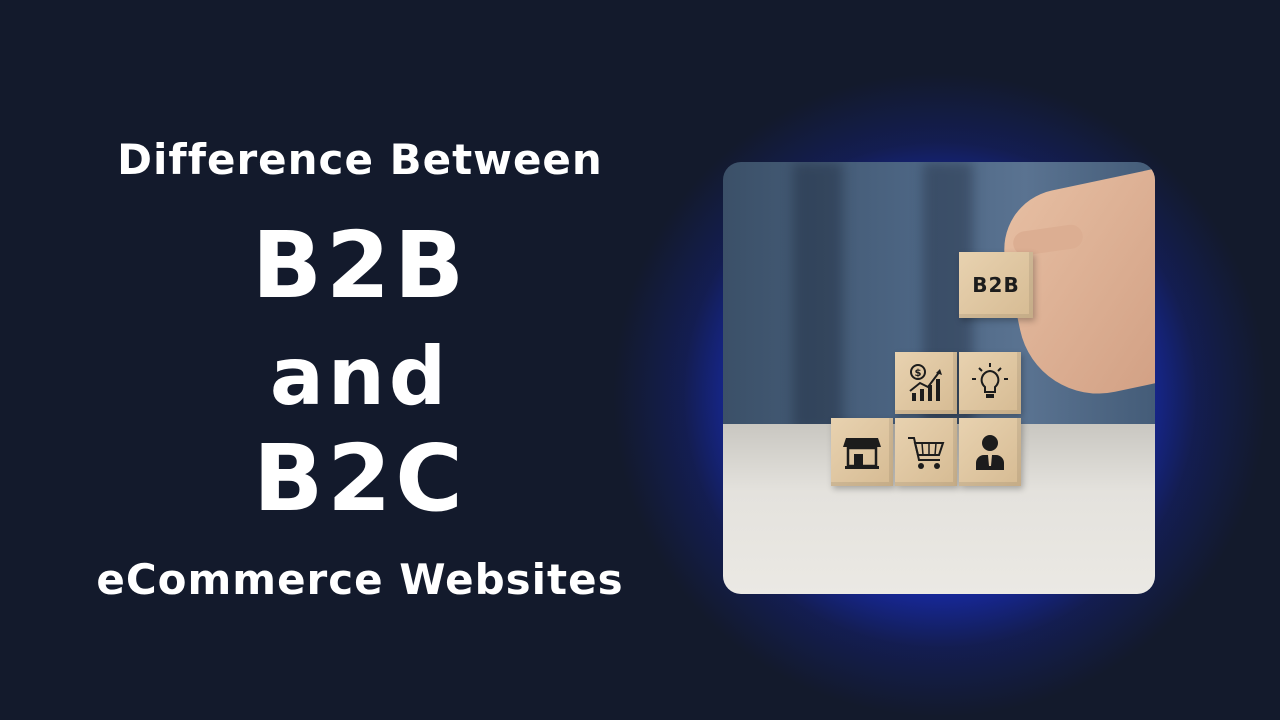 Image resolution: width=1280 pixels, height=720 pixels. I want to click on b2b-cube-label: B2B, so click(996, 285).